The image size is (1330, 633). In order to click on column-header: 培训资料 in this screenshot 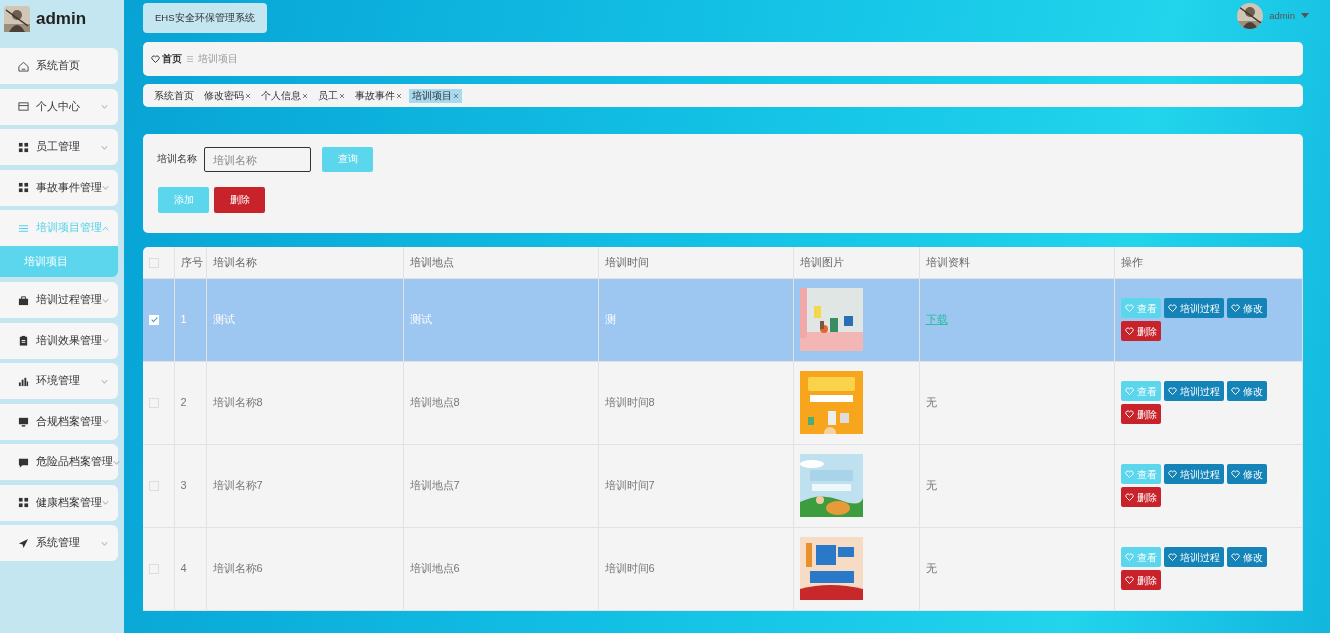, I will do `click(947, 262)`.